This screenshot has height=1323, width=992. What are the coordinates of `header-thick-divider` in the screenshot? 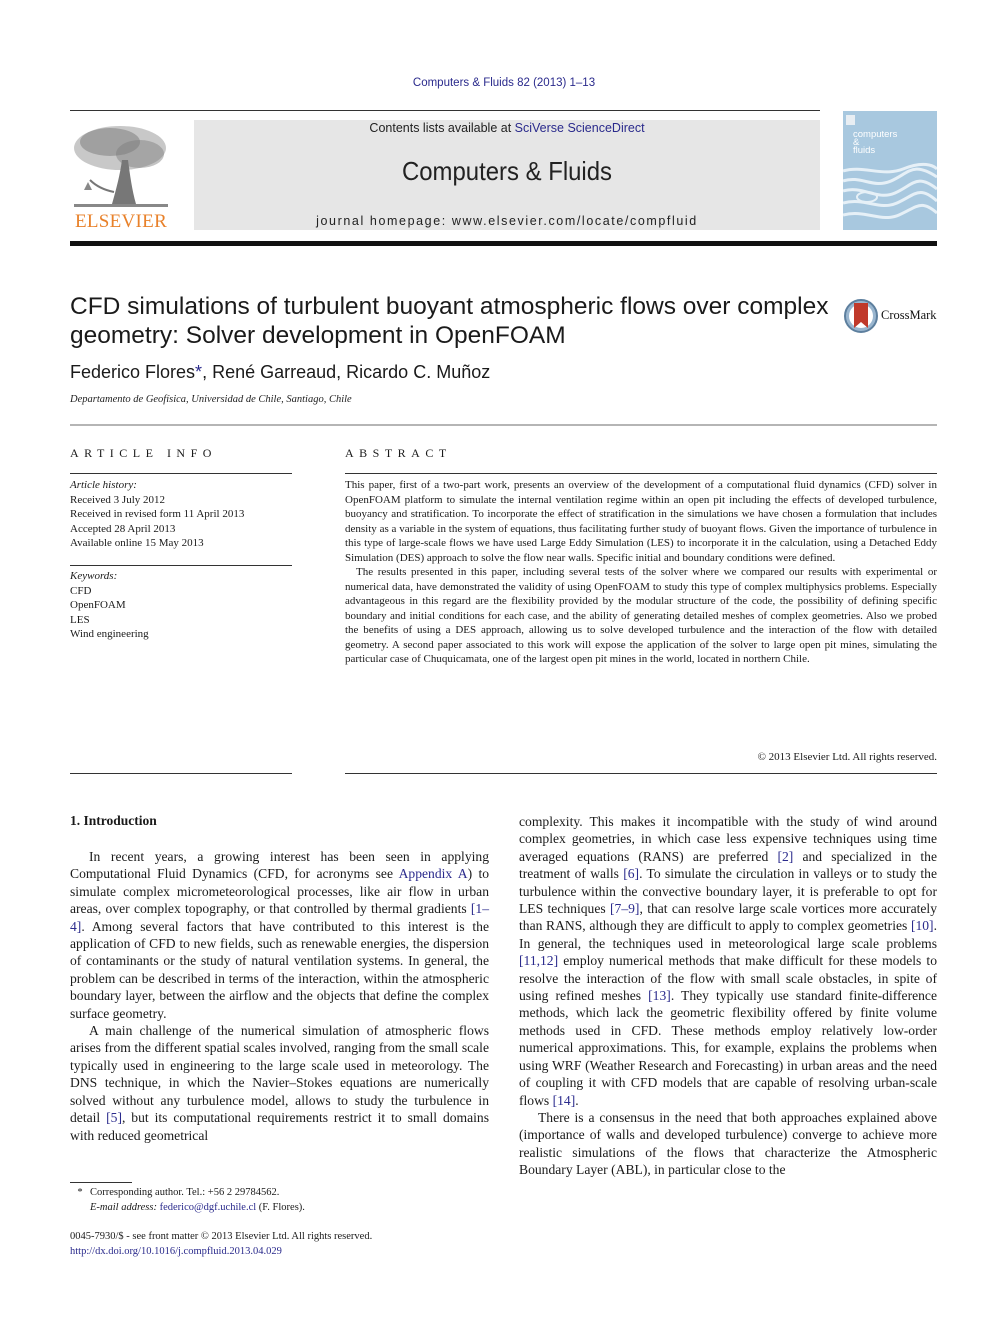 It's located at (503, 243).